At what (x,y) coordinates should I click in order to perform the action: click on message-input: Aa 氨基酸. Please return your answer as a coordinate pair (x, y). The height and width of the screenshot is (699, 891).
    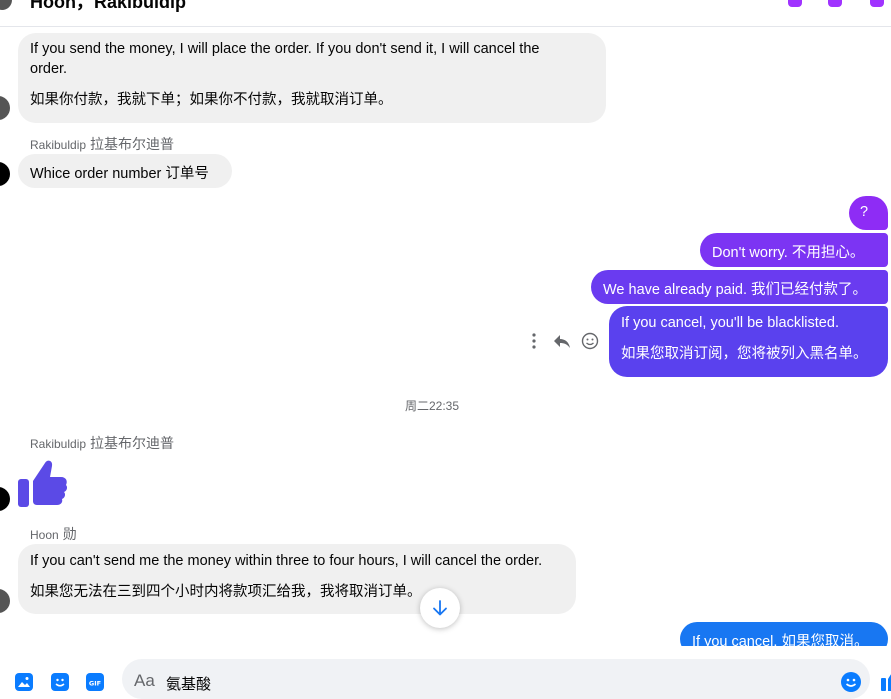
    Looking at the image, I should click on (496, 679).